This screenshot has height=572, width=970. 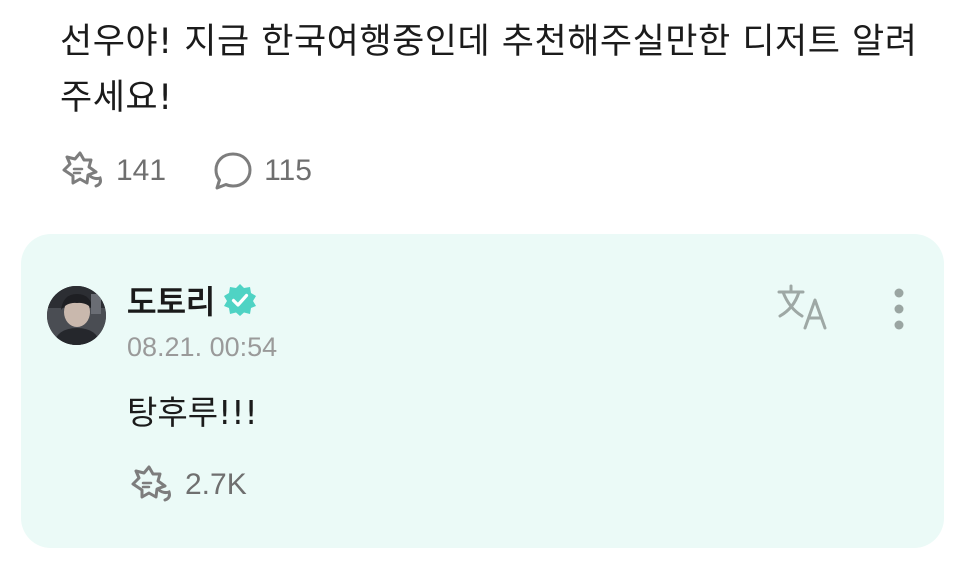 I want to click on more-vertical-icon, so click(x=899, y=309).